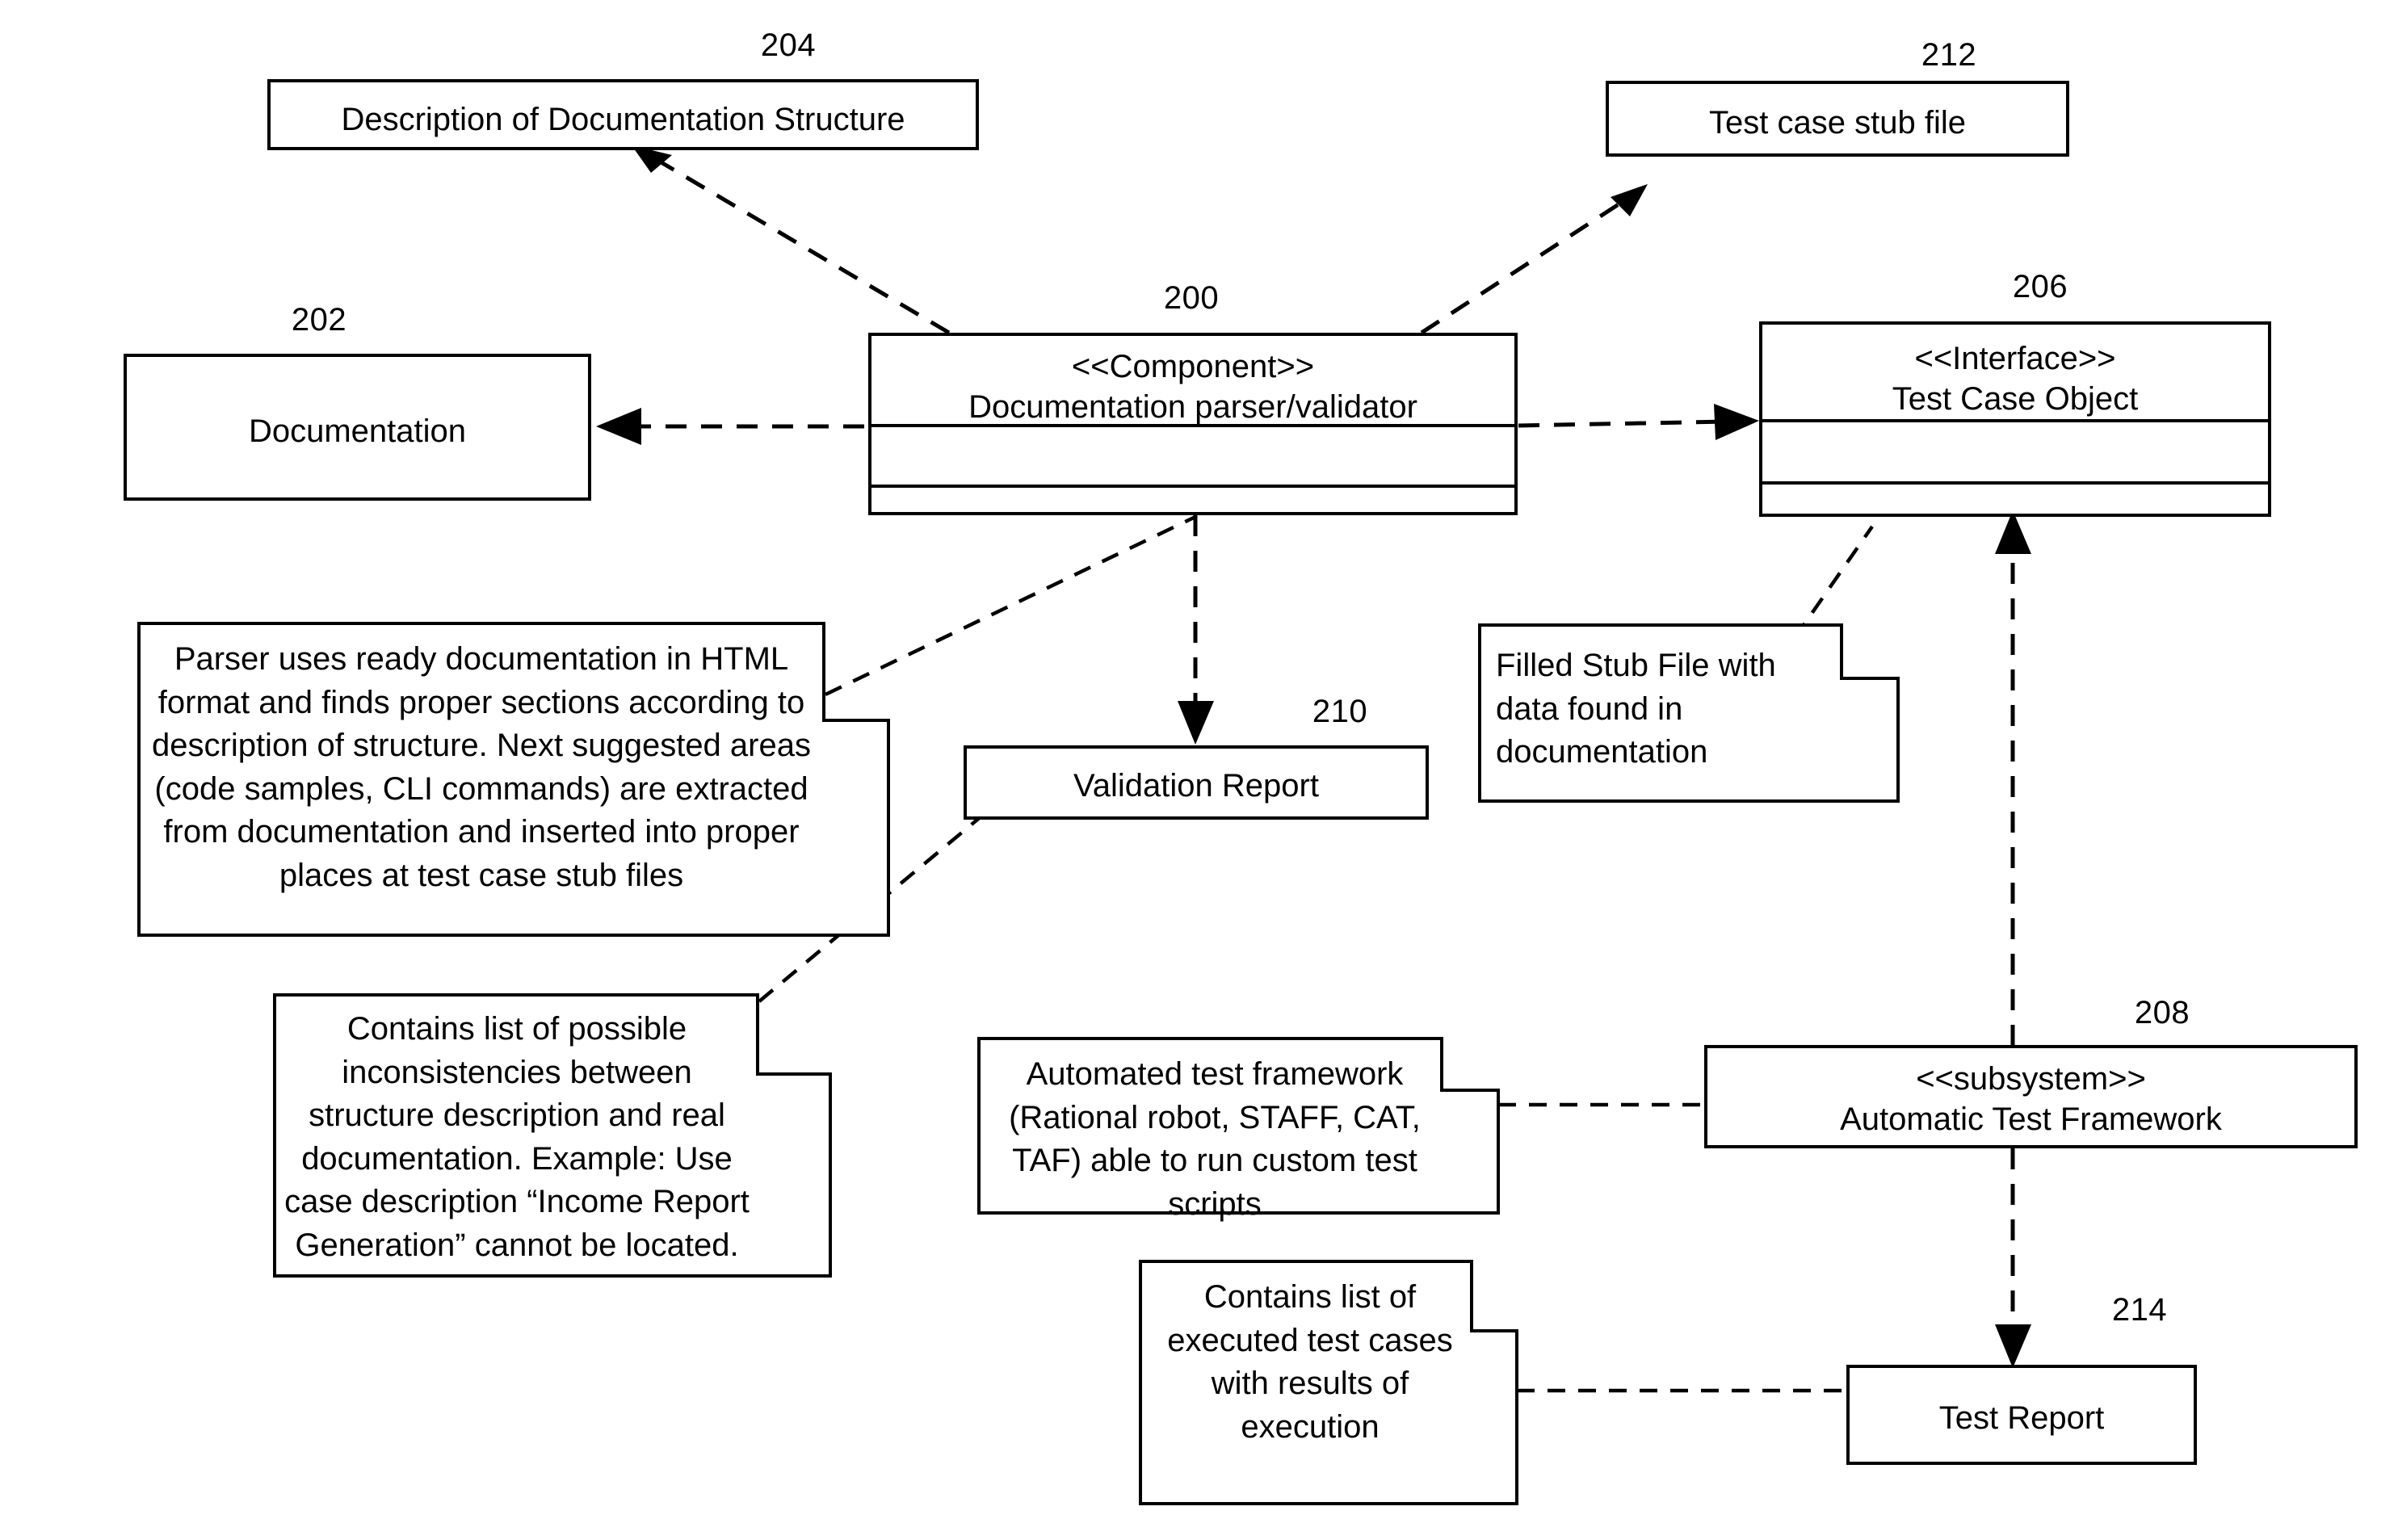 The width and height of the screenshot is (2398, 1540). I want to click on conn-parser-to-stub-file, so click(1534, 259).